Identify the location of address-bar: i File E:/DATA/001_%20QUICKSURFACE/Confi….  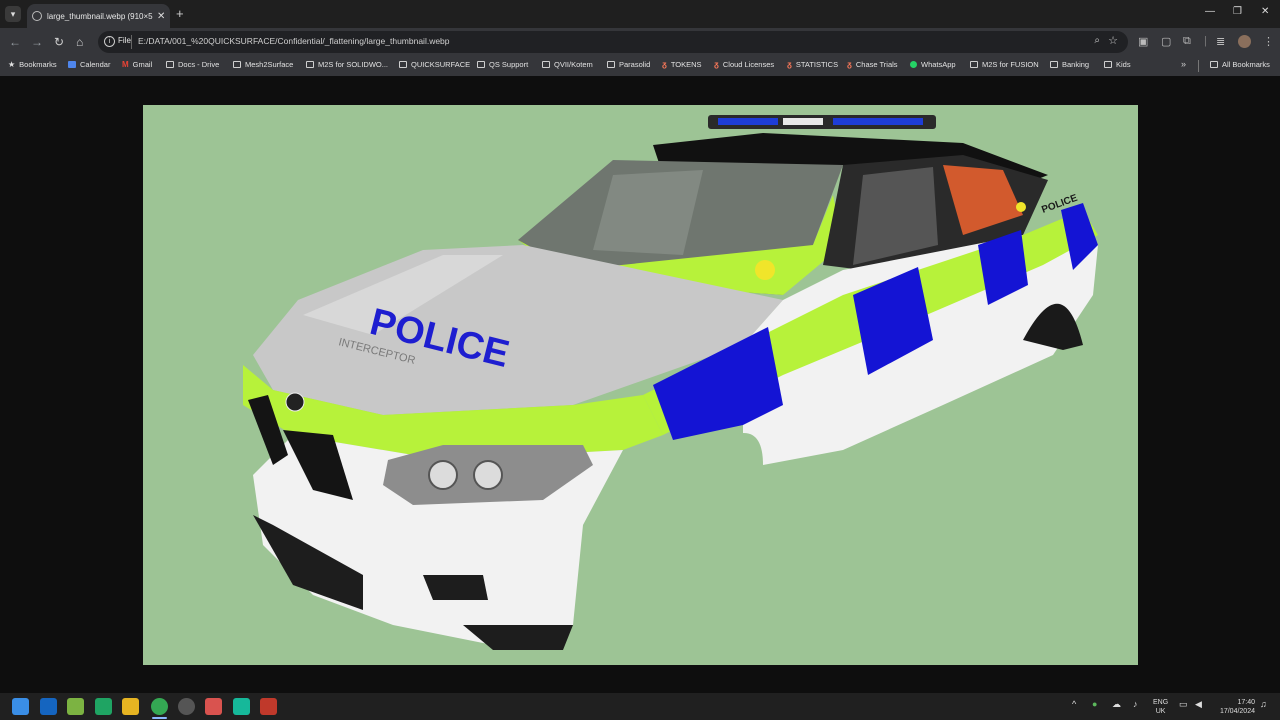
(613, 42).